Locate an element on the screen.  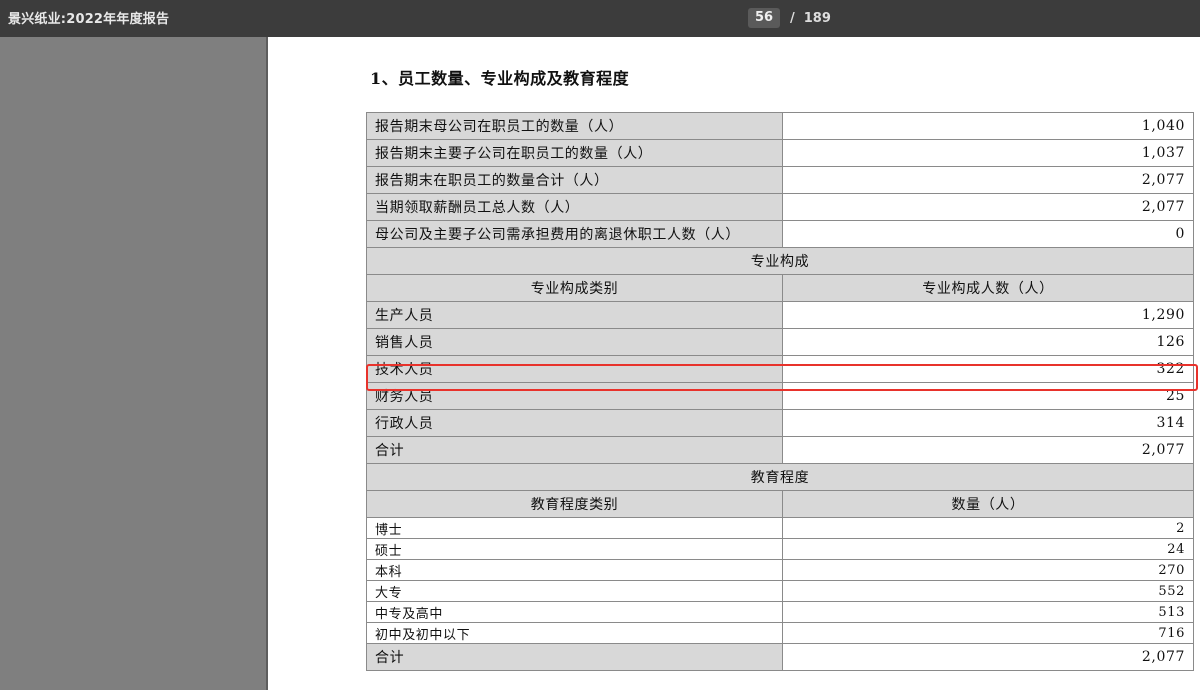
table-row: 大专 552 is located at coordinates (780, 591).